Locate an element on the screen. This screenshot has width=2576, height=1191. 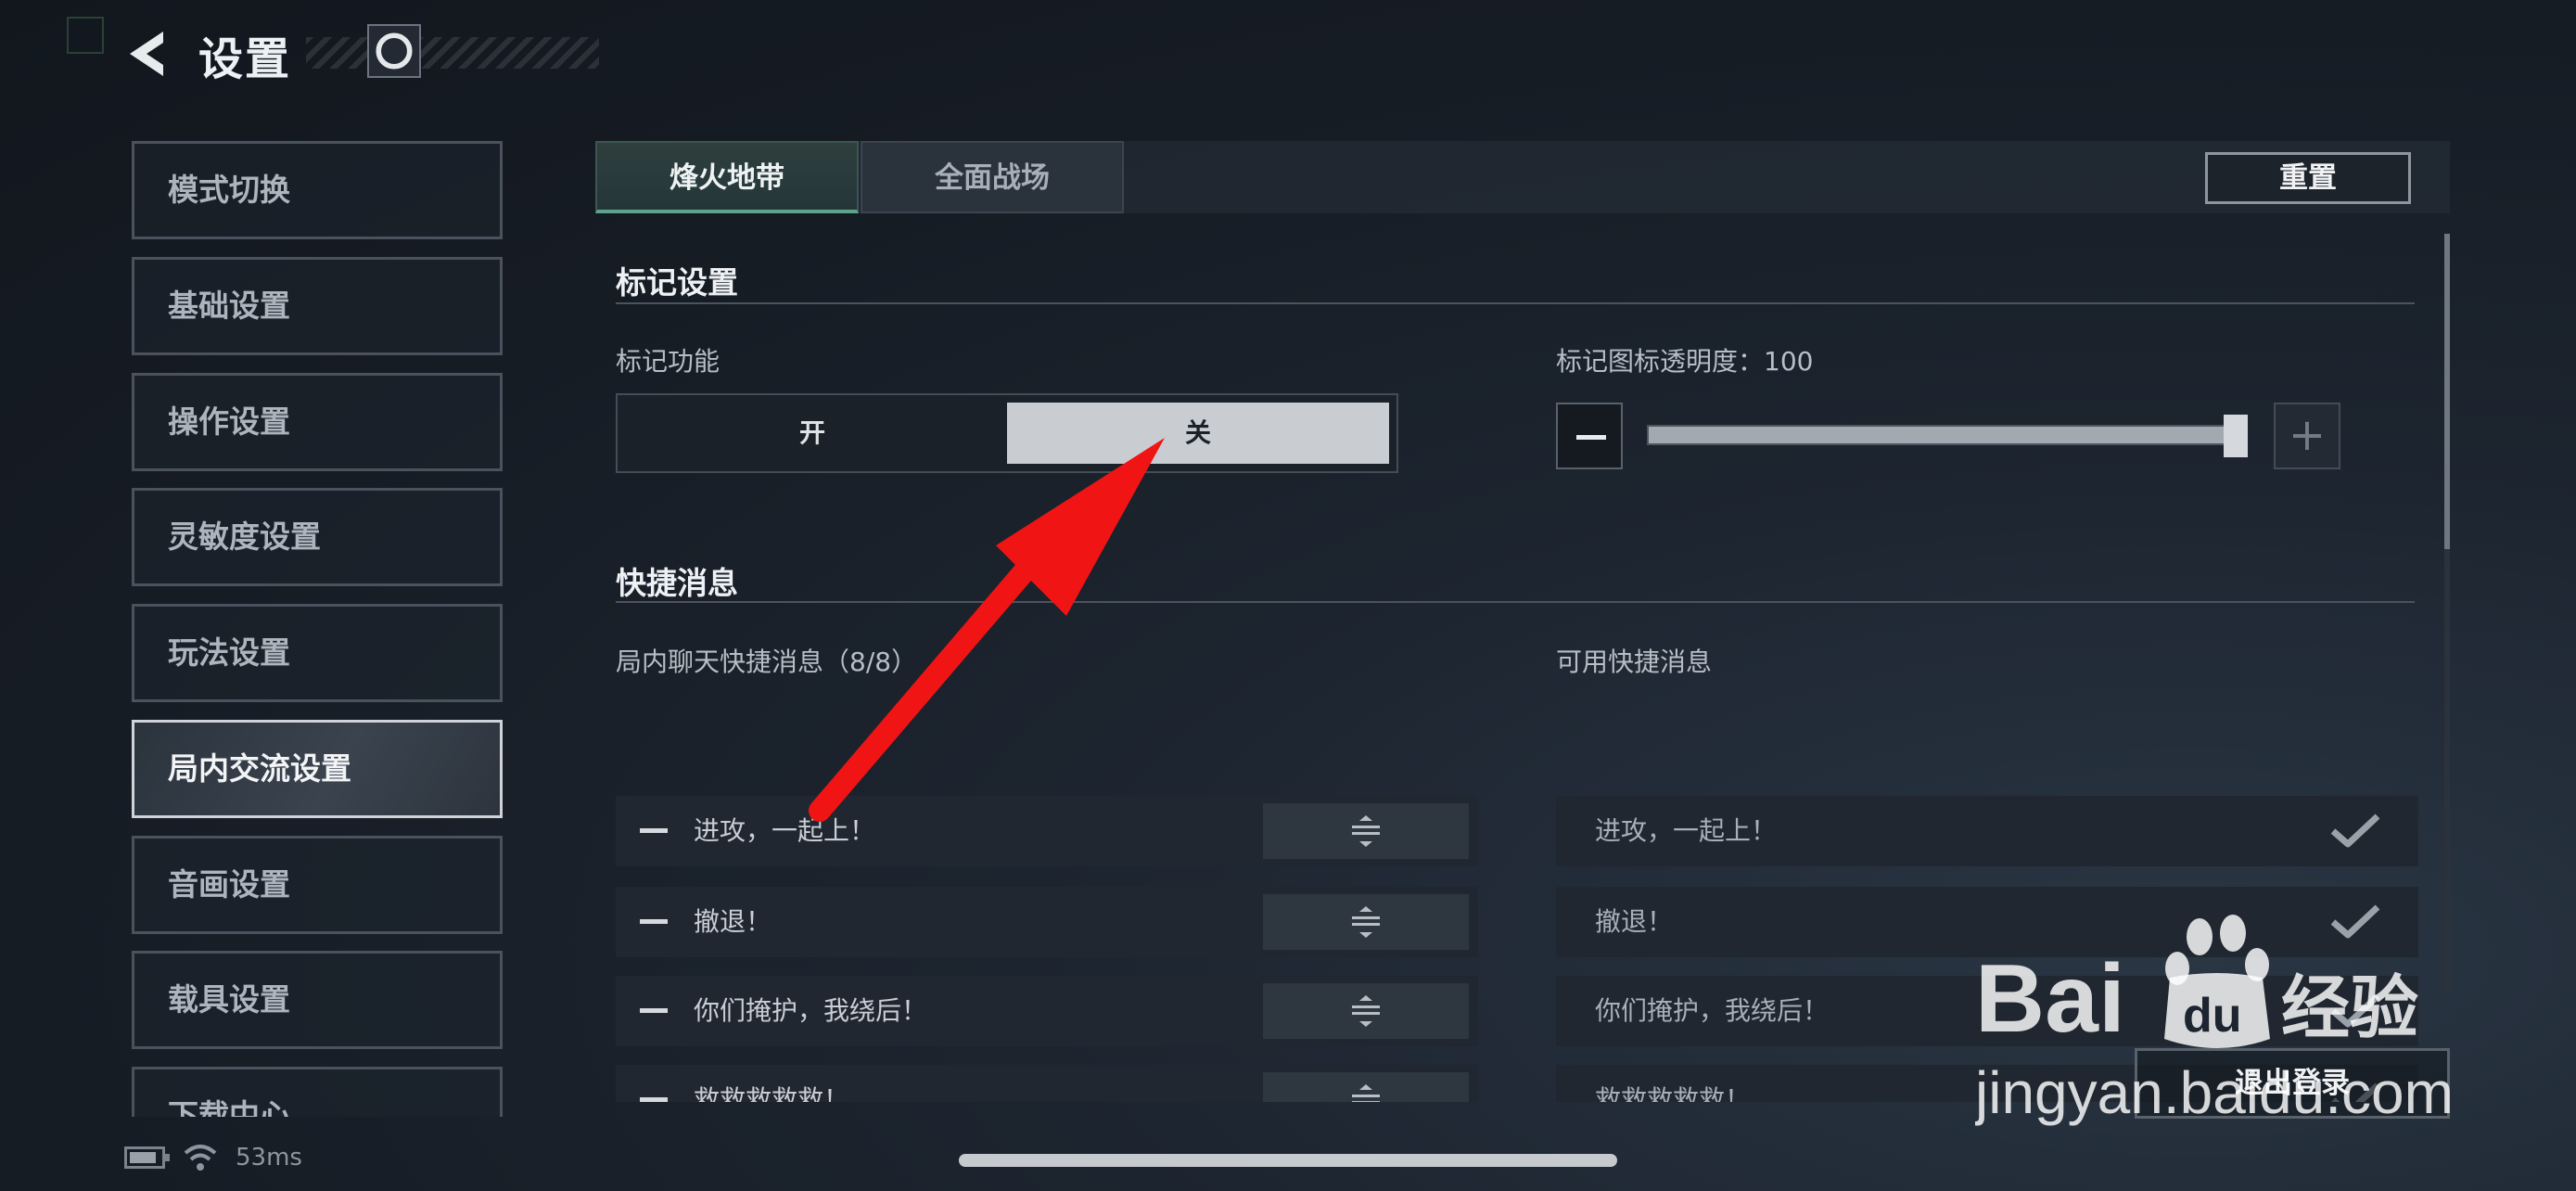
marker-opacity-label: 标记图标透明度：100 is located at coordinates (1685, 361).